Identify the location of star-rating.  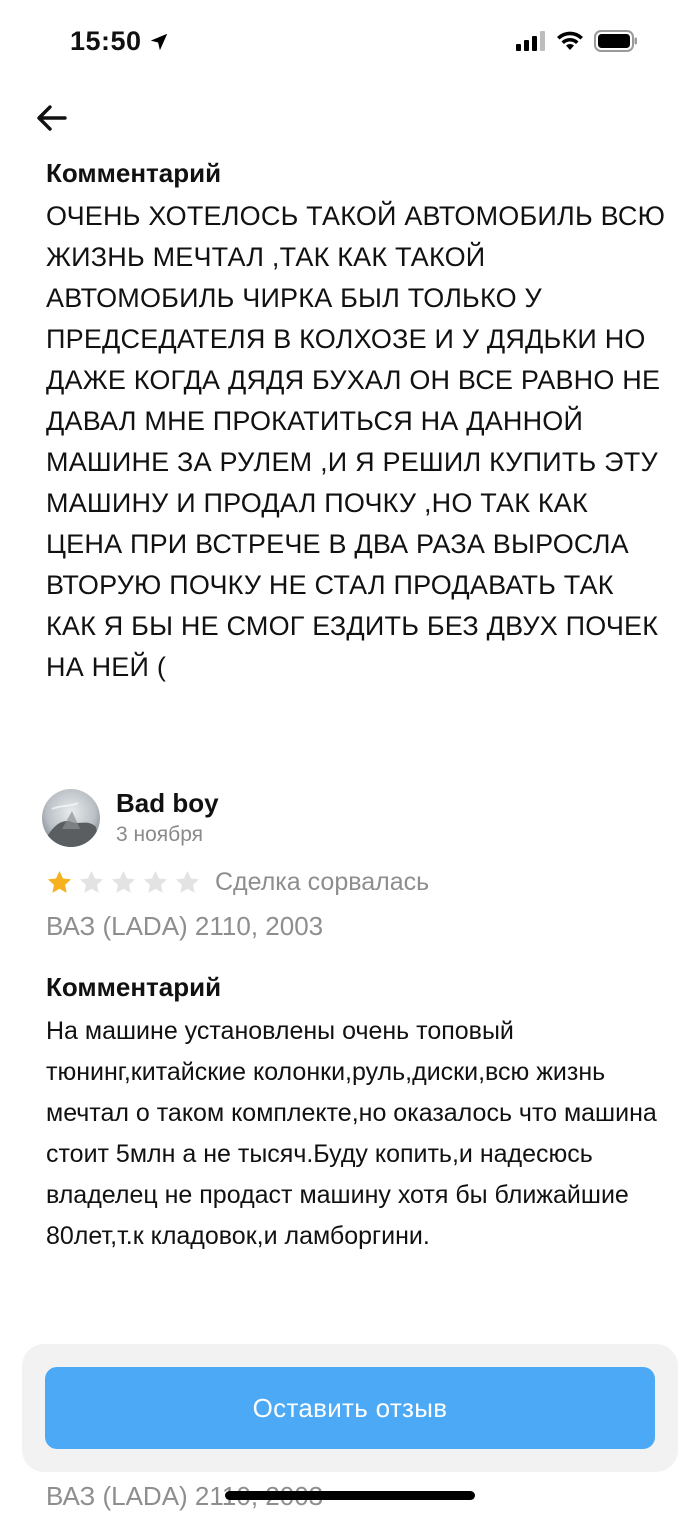
(123, 882).